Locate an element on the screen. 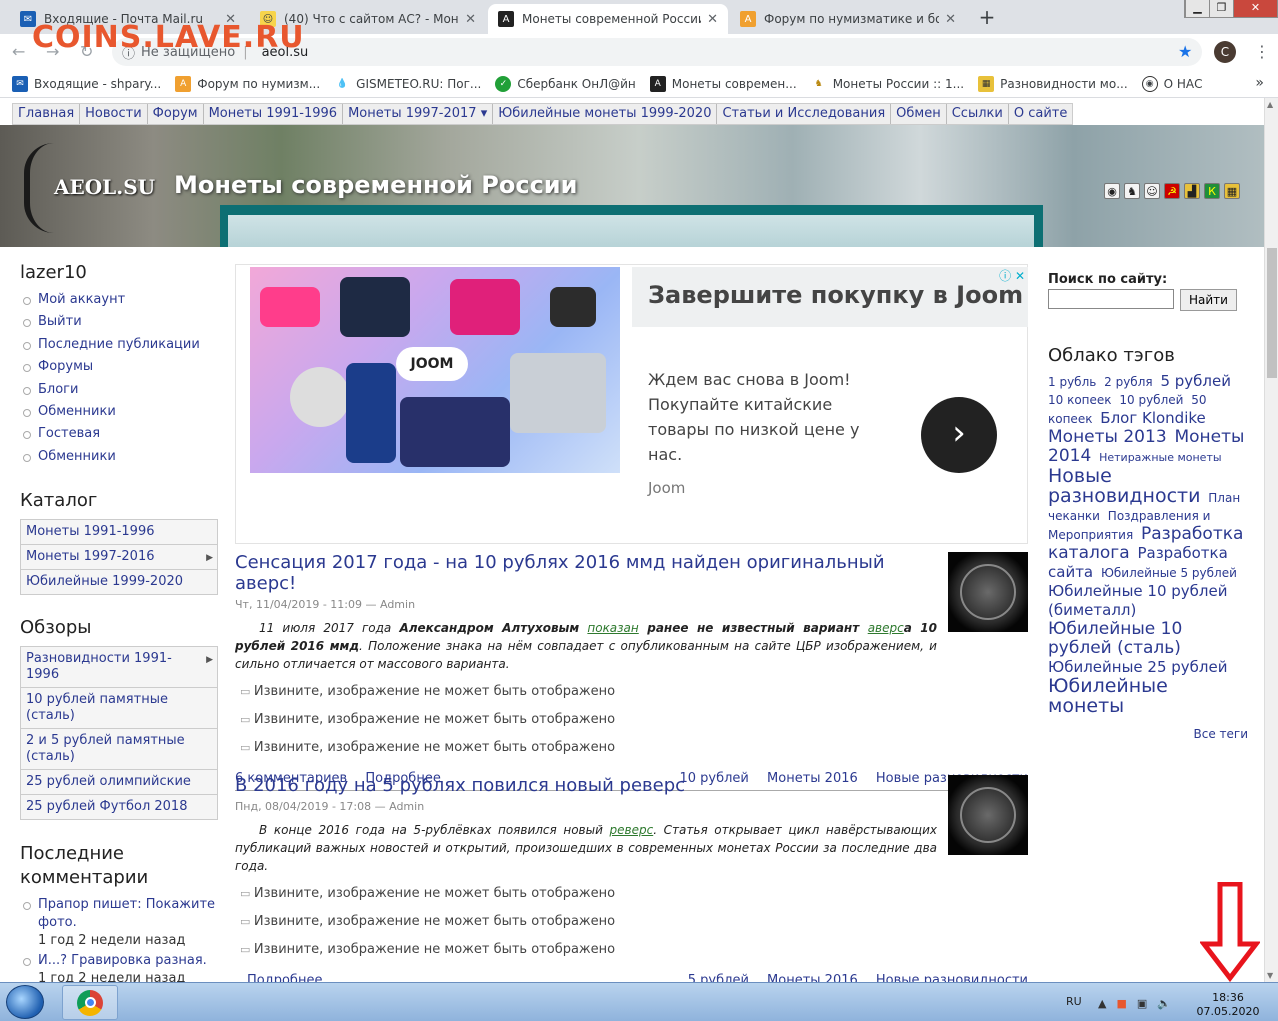 Image resolution: width=1278 pixels, height=1021 pixels. smiley-icon: ☺ is located at coordinates (1152, 191).